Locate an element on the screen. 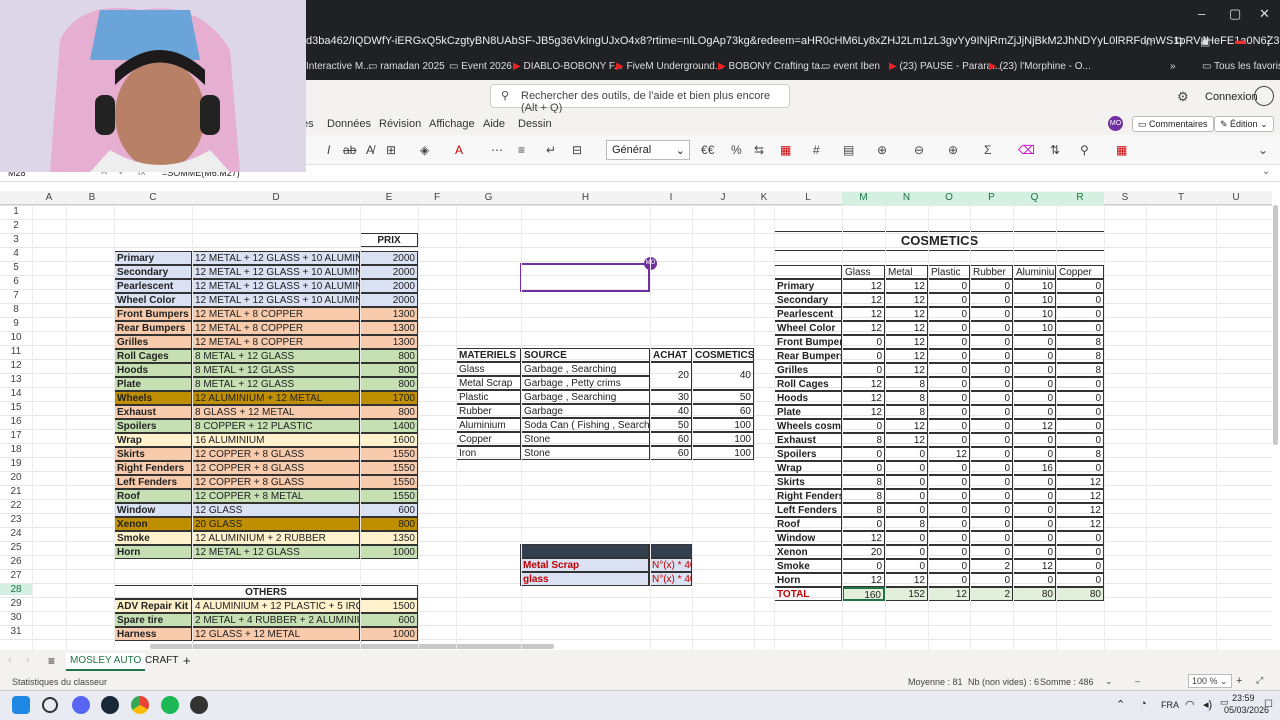 The image size is (1280, 720). cell: 2000 is located at coordinates (389, 300).